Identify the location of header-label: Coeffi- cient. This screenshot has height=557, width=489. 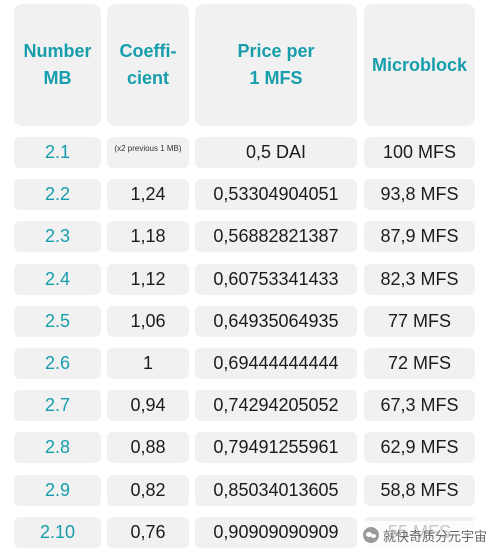
(148, 64).